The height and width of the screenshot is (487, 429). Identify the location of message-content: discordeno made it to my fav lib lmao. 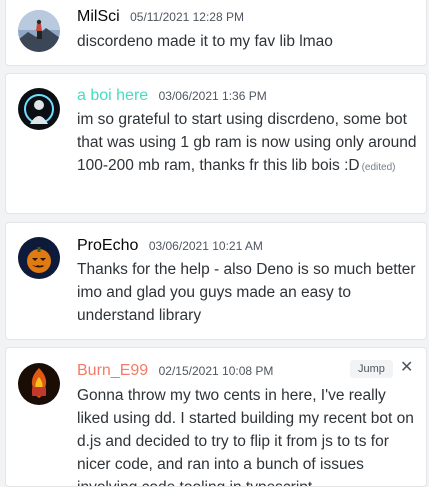
(205, 41).